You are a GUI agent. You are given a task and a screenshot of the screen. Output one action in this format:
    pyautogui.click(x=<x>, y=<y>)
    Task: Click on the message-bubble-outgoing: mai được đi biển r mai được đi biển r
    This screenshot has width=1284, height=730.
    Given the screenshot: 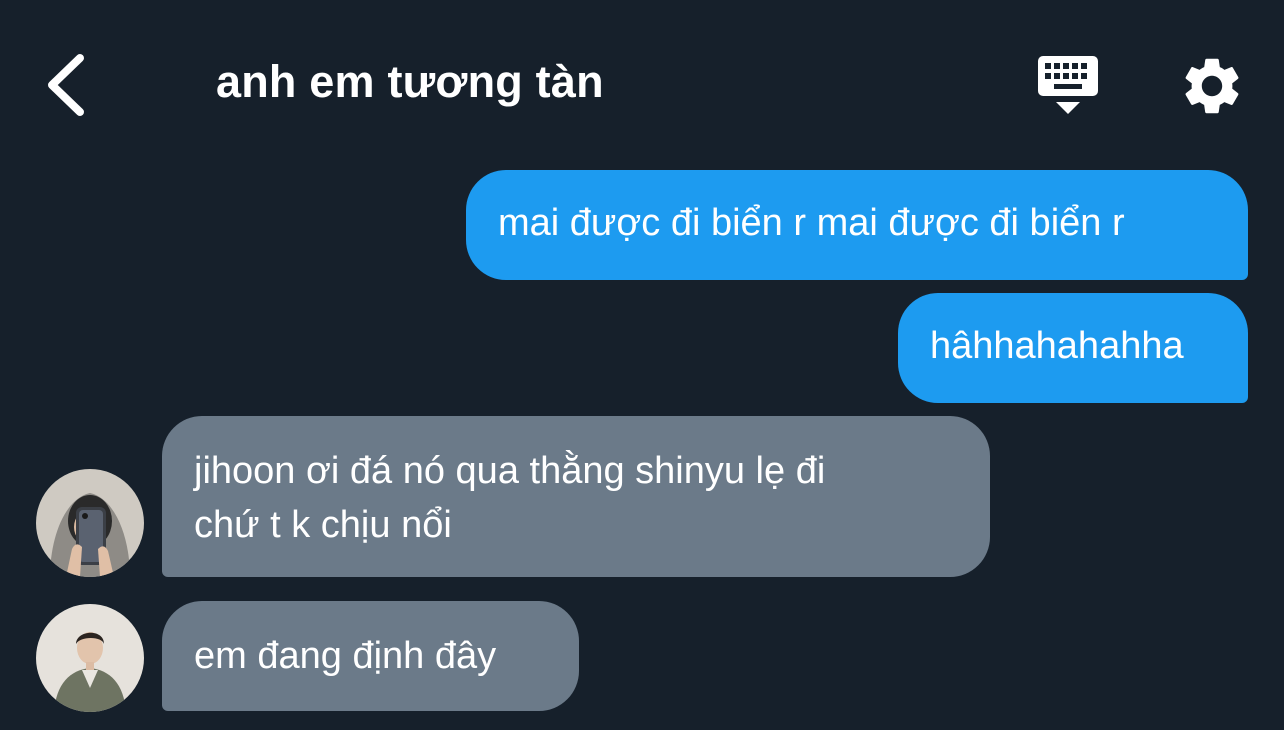 What is the action you would take?
    pyautogui.click(x=857, y=225)
    